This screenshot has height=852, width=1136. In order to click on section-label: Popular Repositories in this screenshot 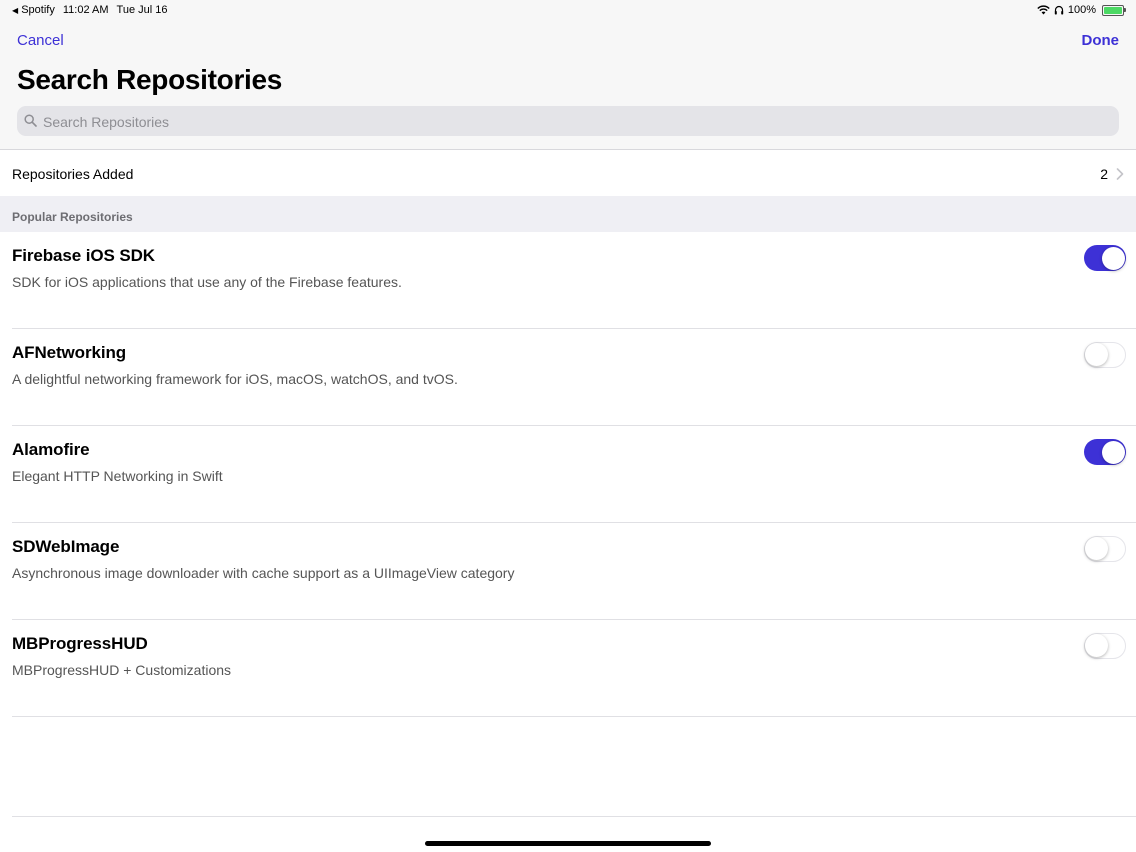, I will do `click(72, 217)`.